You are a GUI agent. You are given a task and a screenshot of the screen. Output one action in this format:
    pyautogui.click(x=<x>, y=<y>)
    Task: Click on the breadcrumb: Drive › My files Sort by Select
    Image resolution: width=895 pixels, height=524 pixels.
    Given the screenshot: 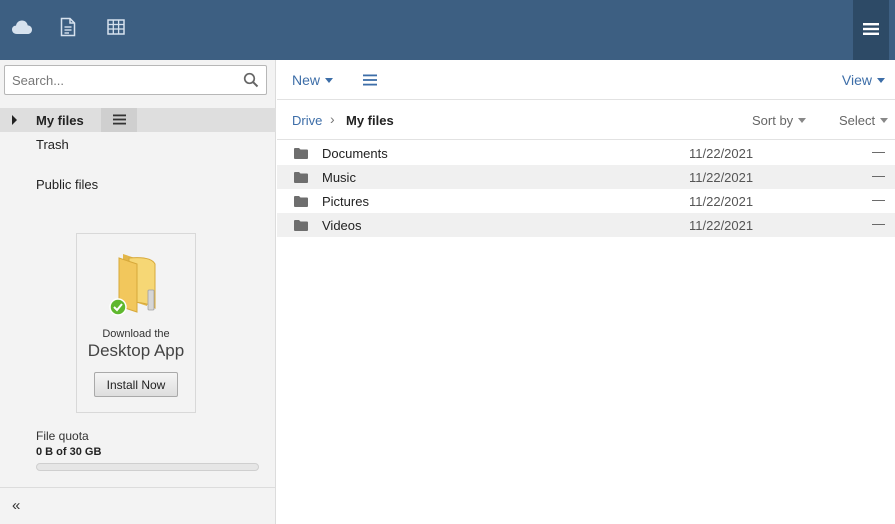 What is the action you would take?
    pyautogui.click(x=586, y=120)
    